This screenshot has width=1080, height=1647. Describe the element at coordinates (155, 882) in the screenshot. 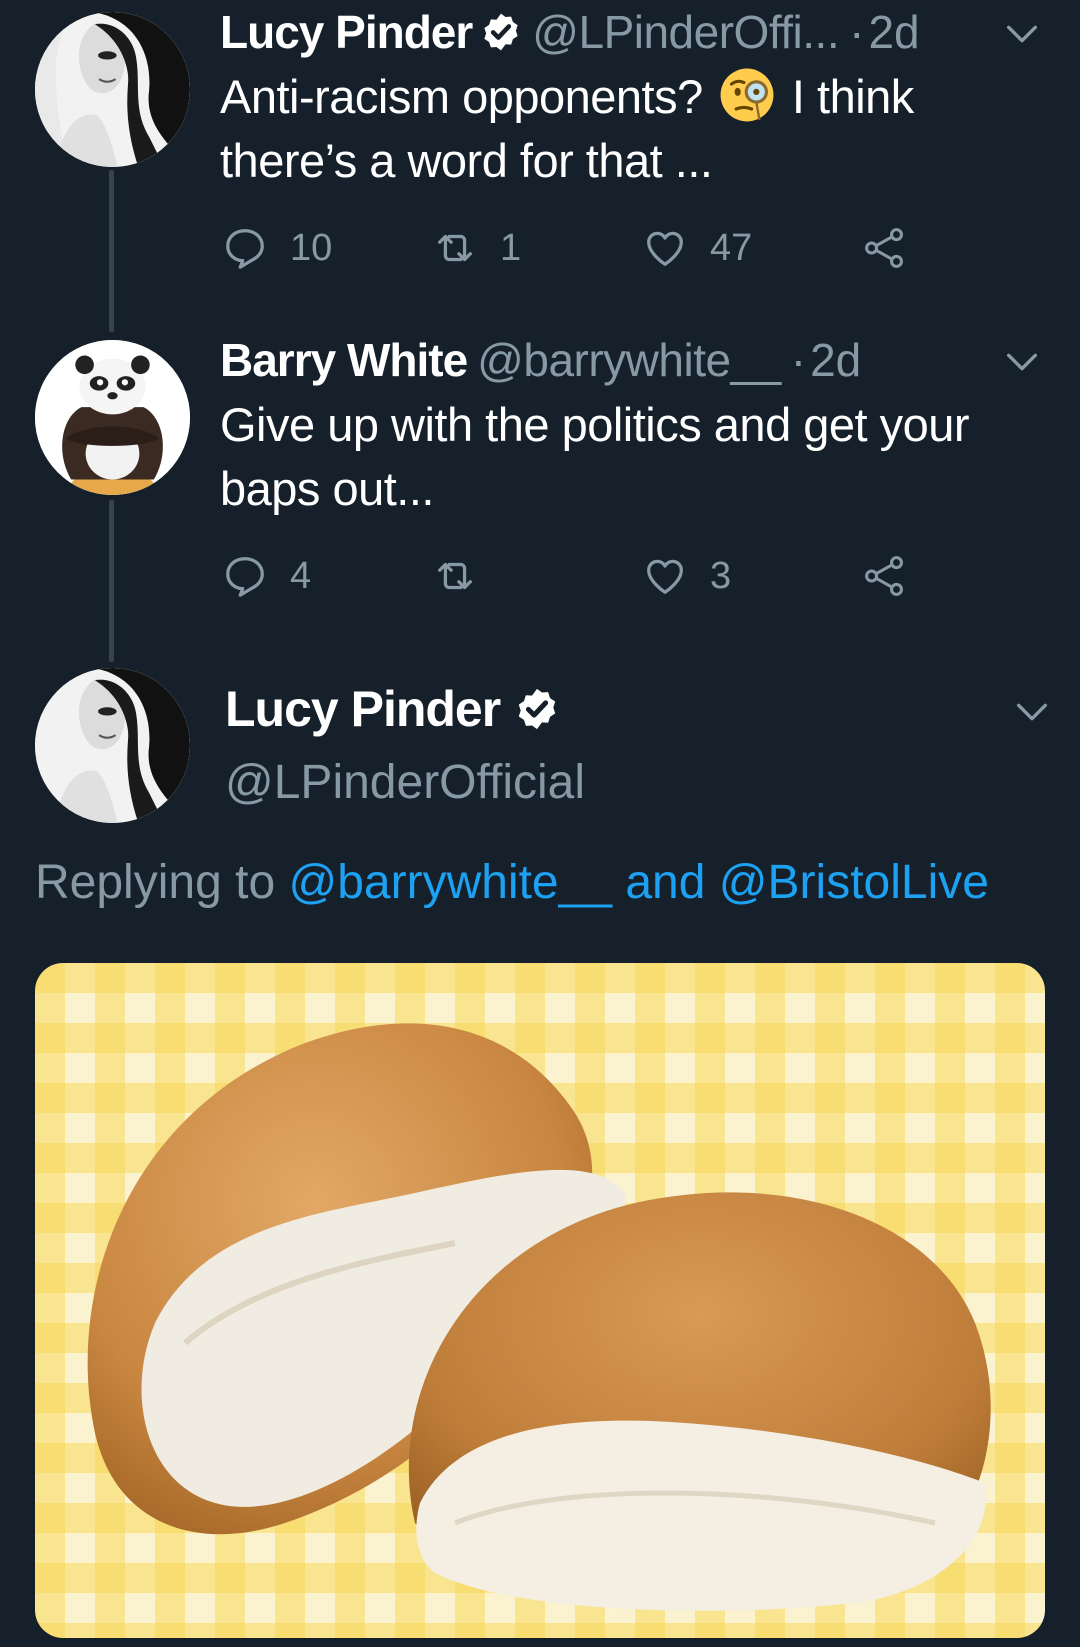

I see `replying-prefix: Replying to` at that location.